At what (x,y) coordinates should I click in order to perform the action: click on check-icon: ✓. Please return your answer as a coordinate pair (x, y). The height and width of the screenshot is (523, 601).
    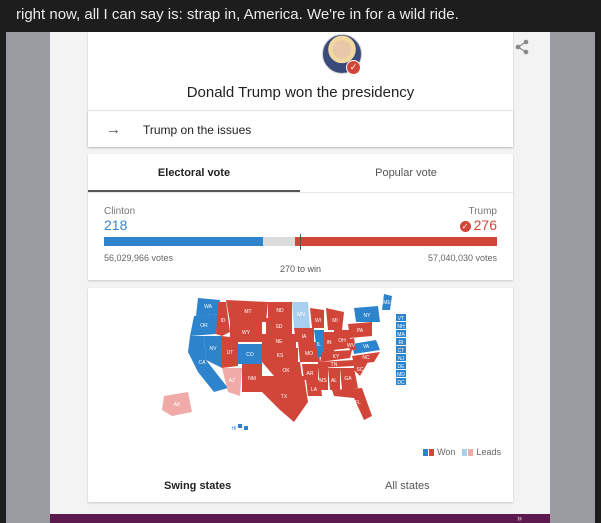
    Looking at the image, I should click on (353, 67).